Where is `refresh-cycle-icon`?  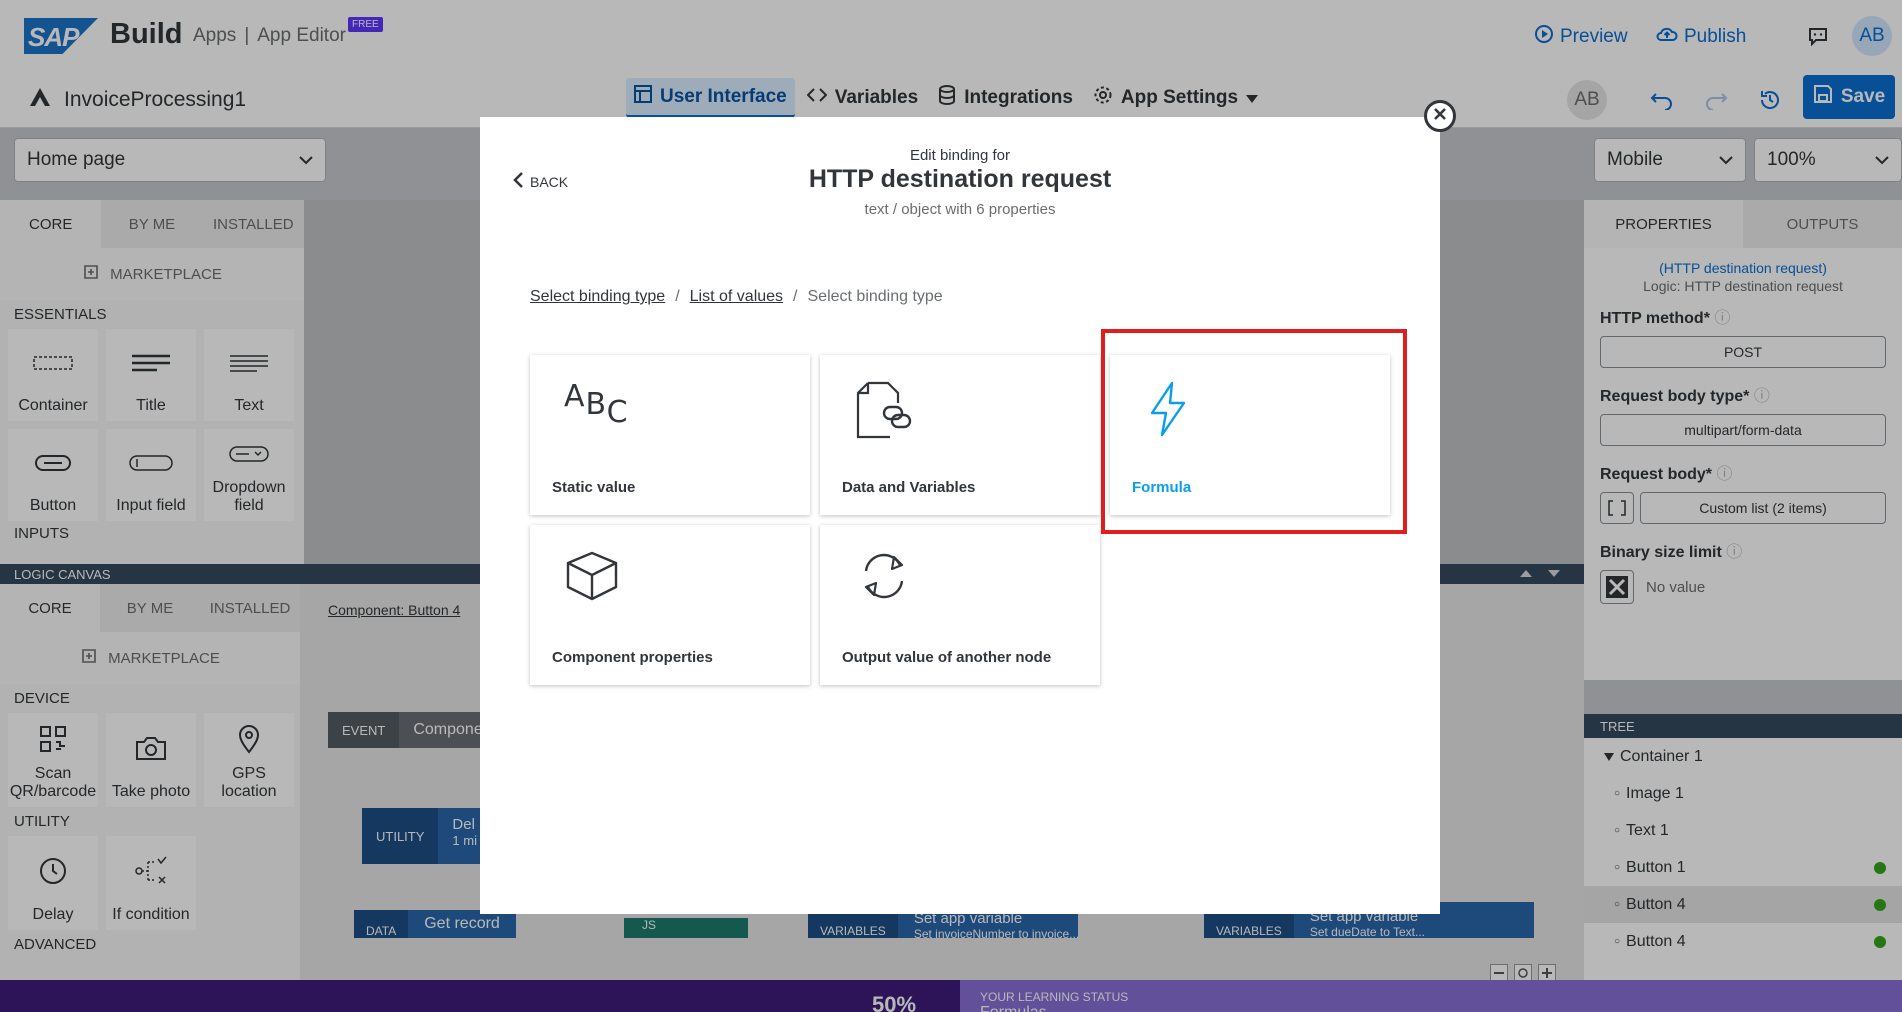 refresh-cycle-icon is located at coordinates (884, 578).